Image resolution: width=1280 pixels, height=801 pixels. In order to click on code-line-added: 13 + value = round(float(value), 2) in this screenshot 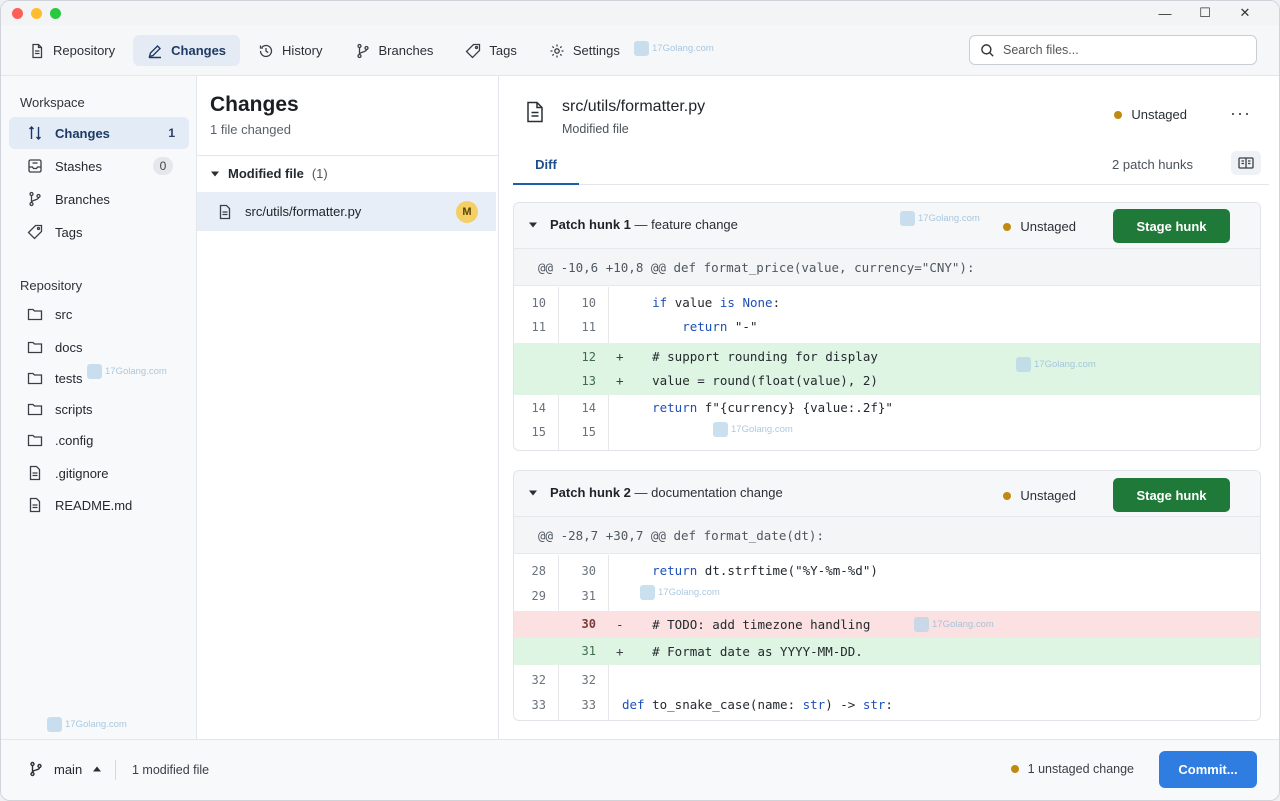, I will do `click(887, 381)`.